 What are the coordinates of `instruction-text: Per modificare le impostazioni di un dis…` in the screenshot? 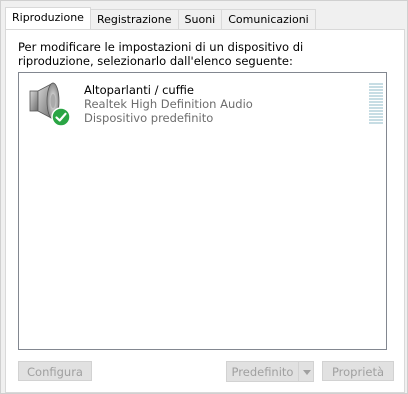 It's located at (161, 54).